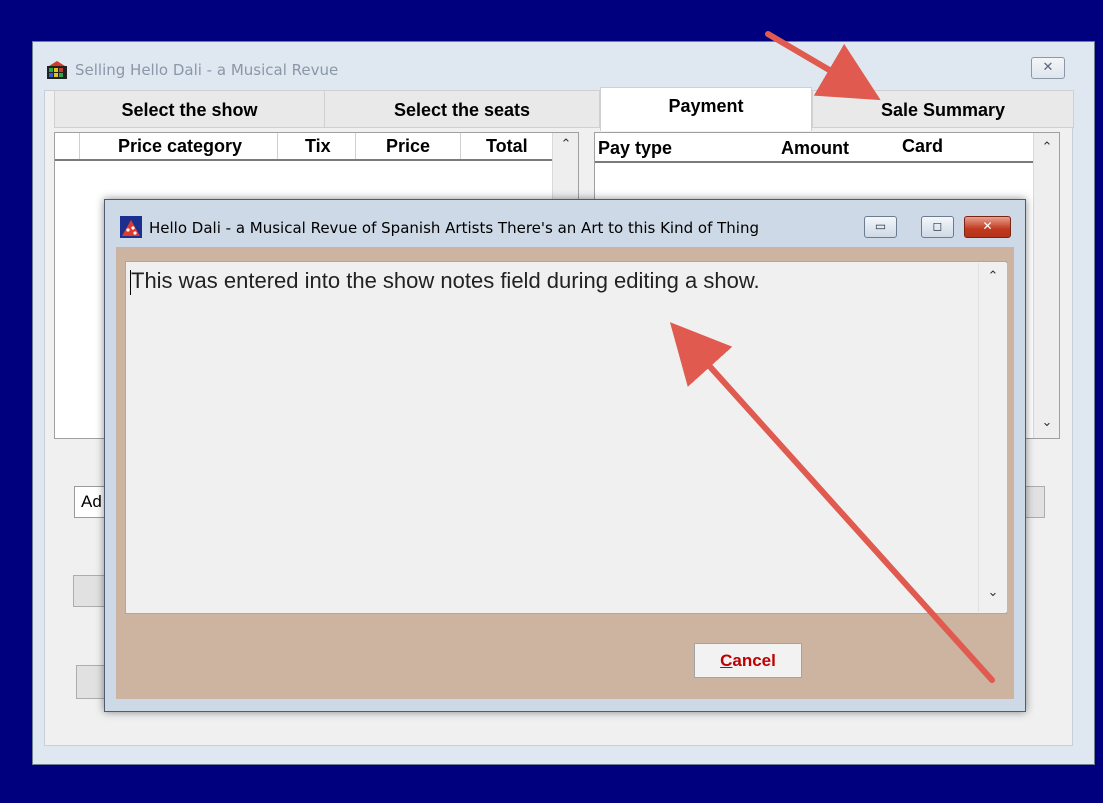 The width and height of the screenshot is (1103, 803). Describe the element at coordinates (823, 66) in the screenshot. I see `annotation-arrow-sale-summary` at that location.